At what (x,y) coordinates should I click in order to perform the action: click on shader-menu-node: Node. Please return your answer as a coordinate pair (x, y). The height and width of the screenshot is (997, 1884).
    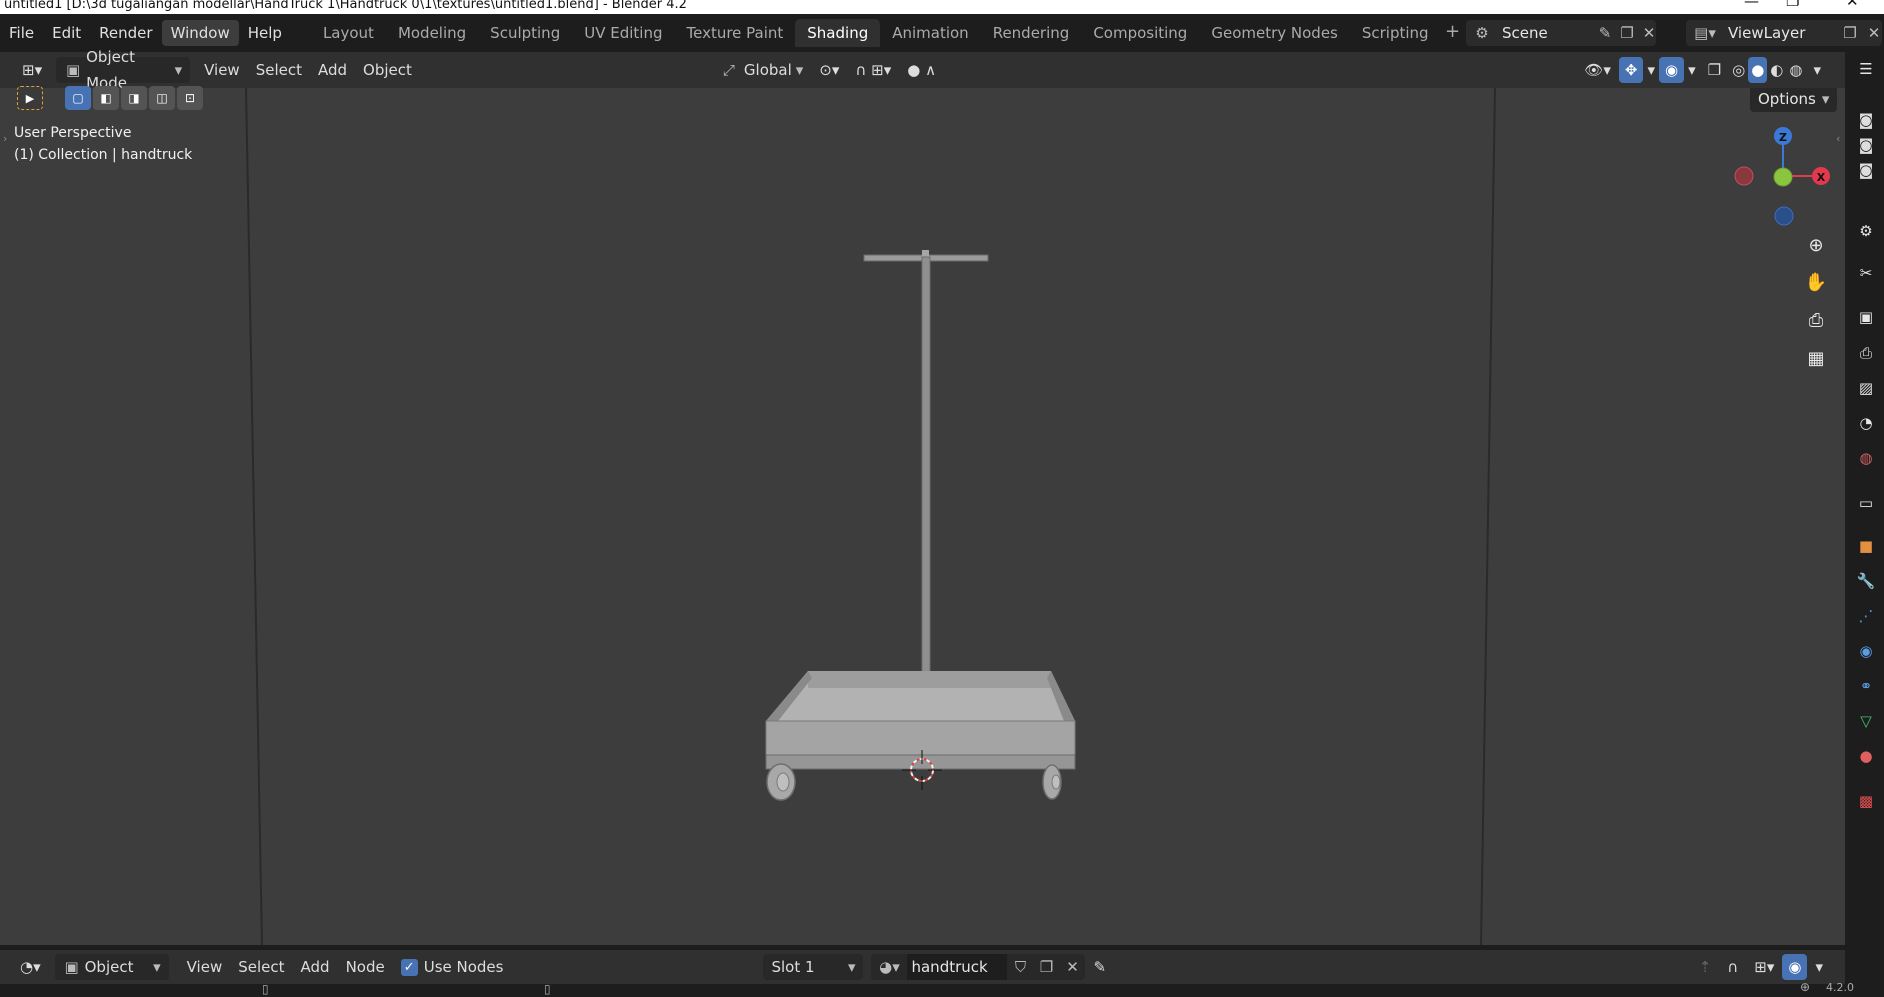
    Looking at the image, I should click on (365, 967).